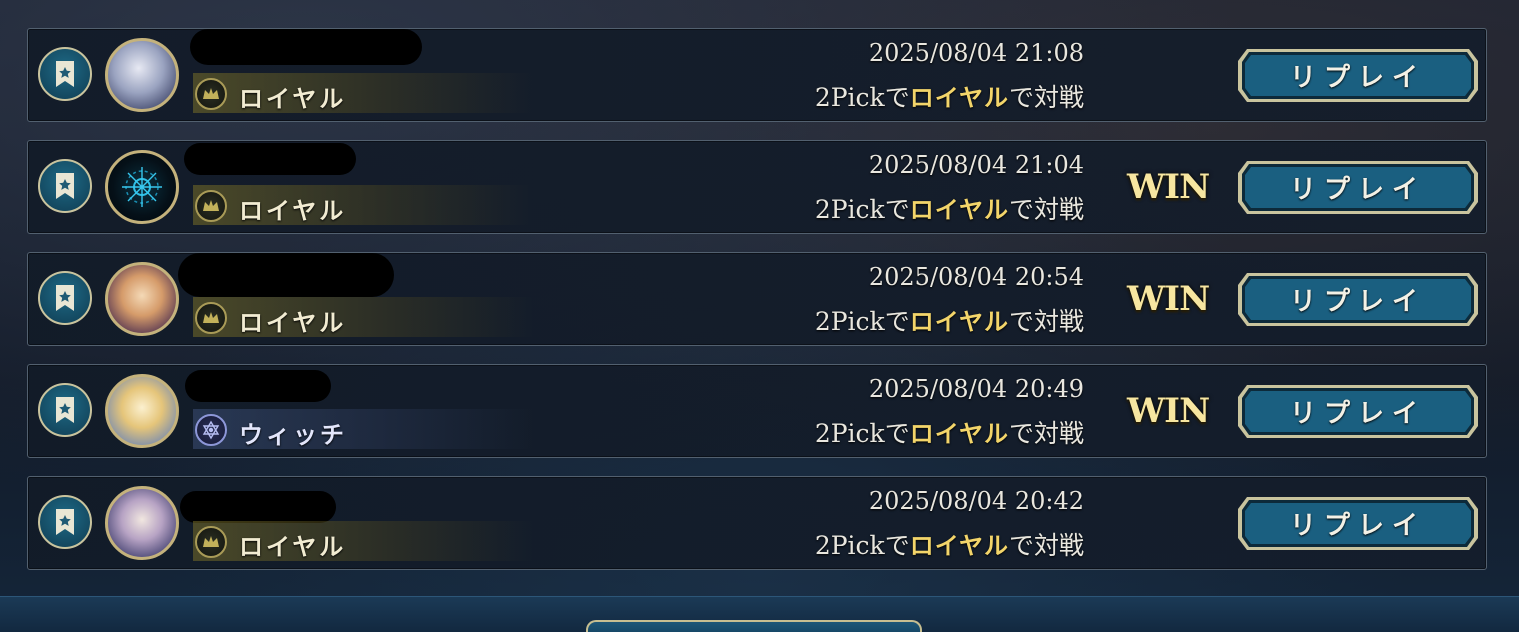 The image size is (1519, 632). I want to click on match-date: 2025/08/04 21:04, so click(976, 165).